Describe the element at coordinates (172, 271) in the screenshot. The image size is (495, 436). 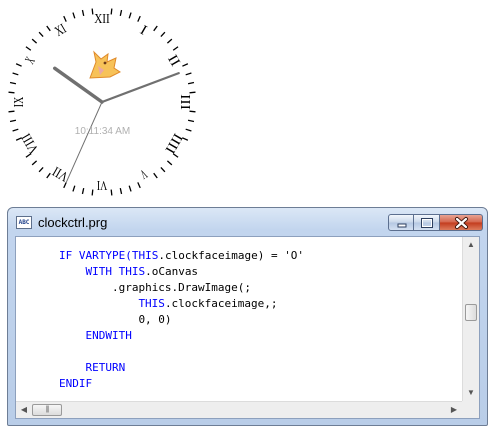
I see `code-text: .oCanvas` at that location.